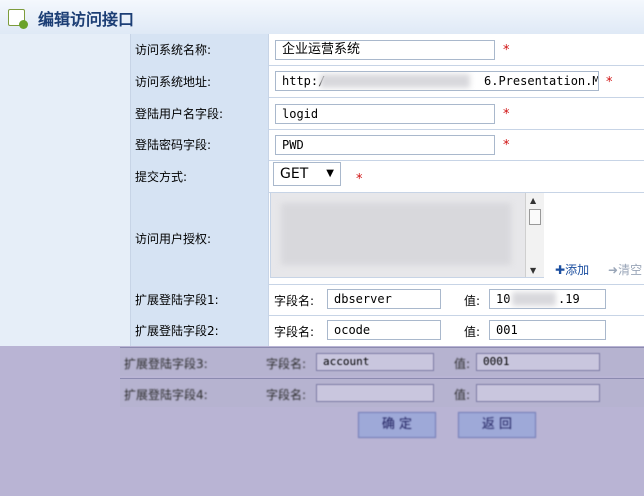 This screenshot has width=644, height=496. Describe the element at coordinates (613, 270) in the screenshot. I see `clear-arrow-icon: ➜` at that location.